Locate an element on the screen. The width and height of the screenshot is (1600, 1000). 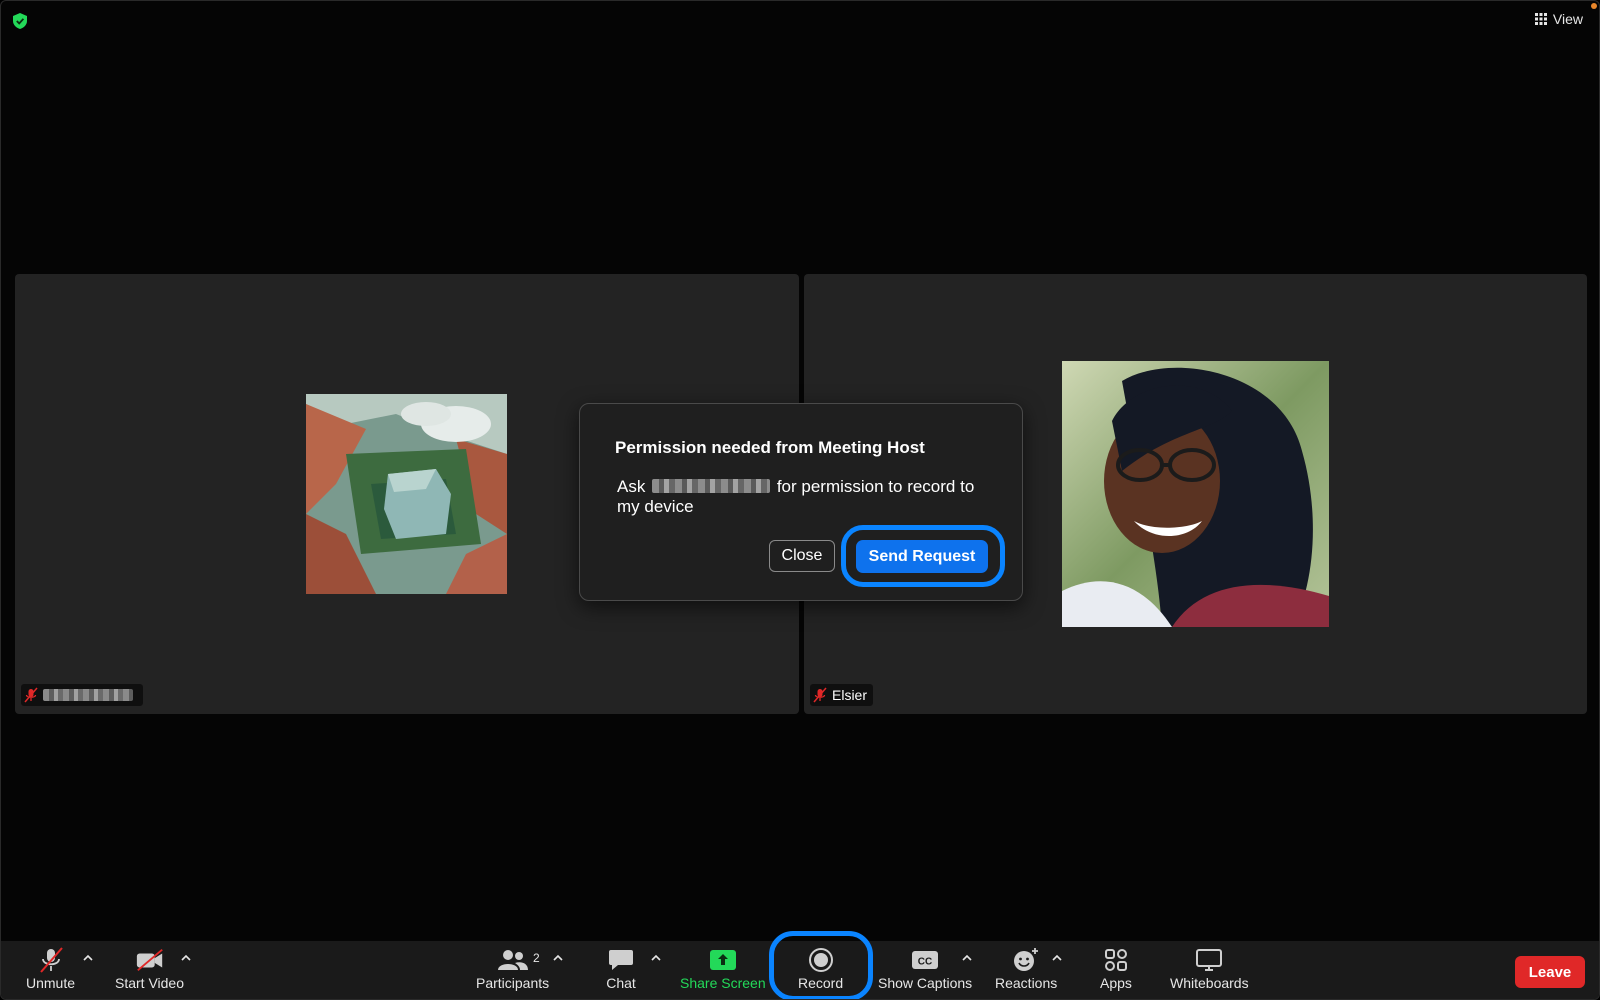
chat-icon is located at coordinates (621, 960).